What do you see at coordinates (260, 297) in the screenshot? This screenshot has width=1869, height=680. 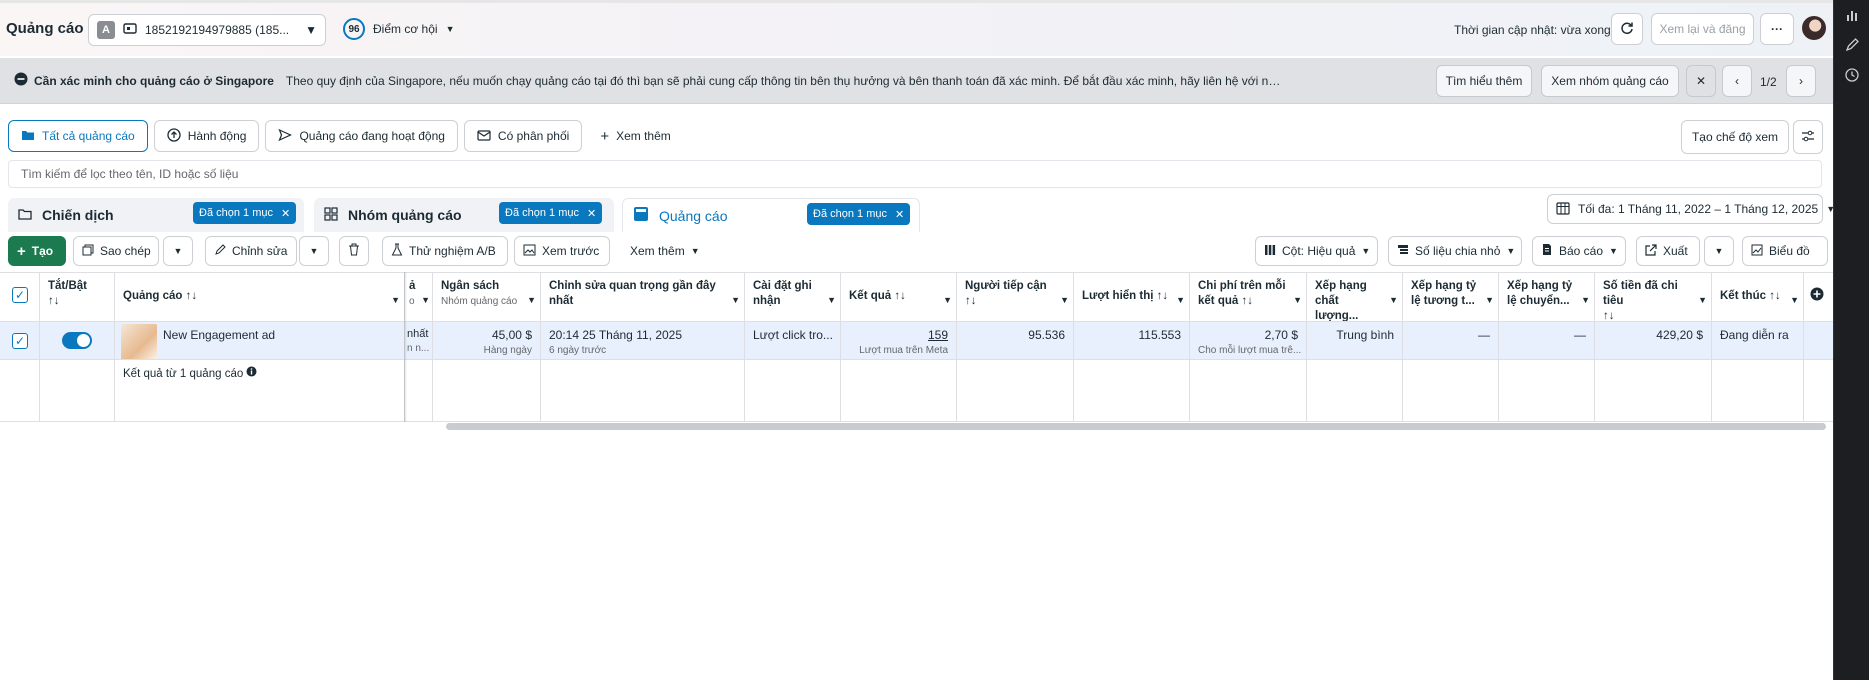 I see `header-ad: Quảng cáo ↑↓ ▼` at bounding box center [260, 297].